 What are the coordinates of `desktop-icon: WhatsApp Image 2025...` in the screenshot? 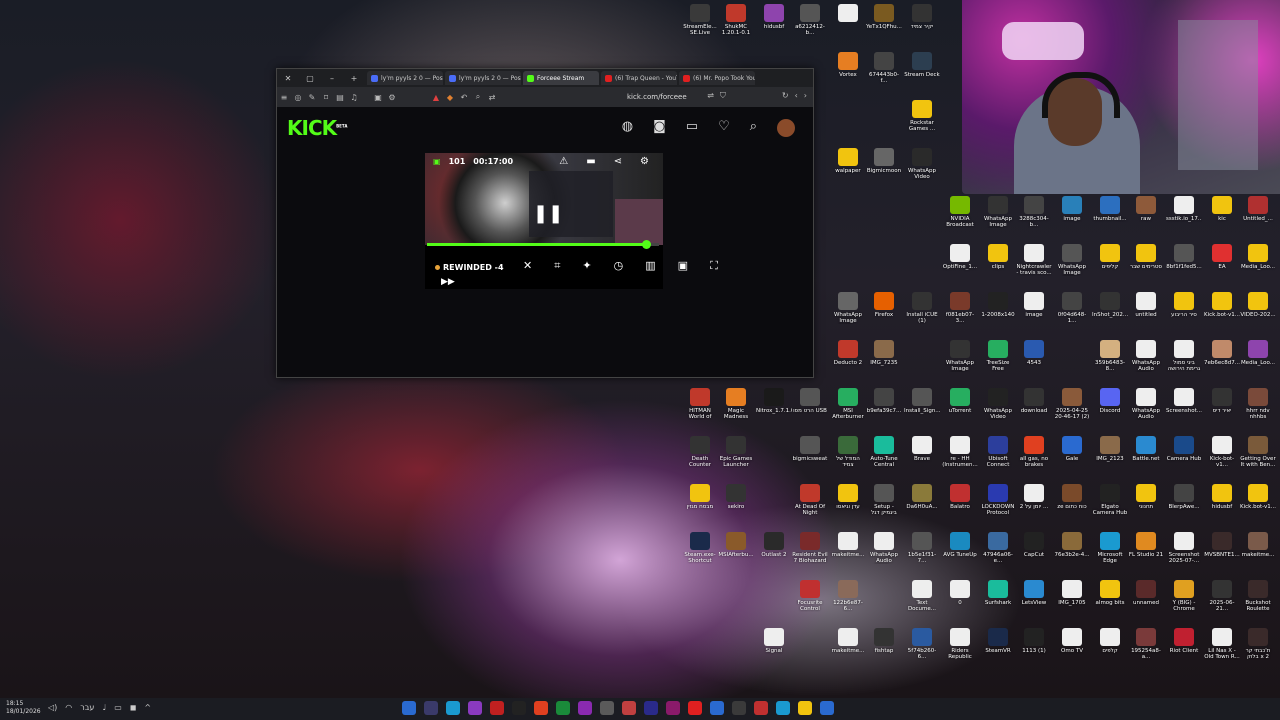 It's located at (960, 356).